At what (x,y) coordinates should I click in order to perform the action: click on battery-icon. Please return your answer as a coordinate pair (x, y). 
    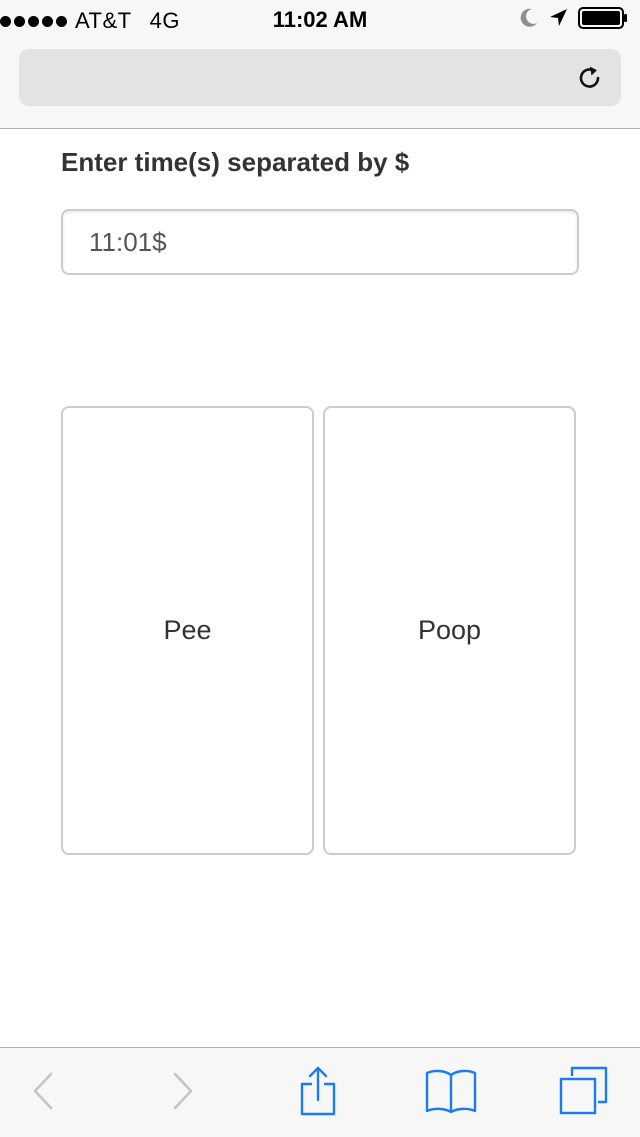
    Looking at the image, I should click on (603, 20).